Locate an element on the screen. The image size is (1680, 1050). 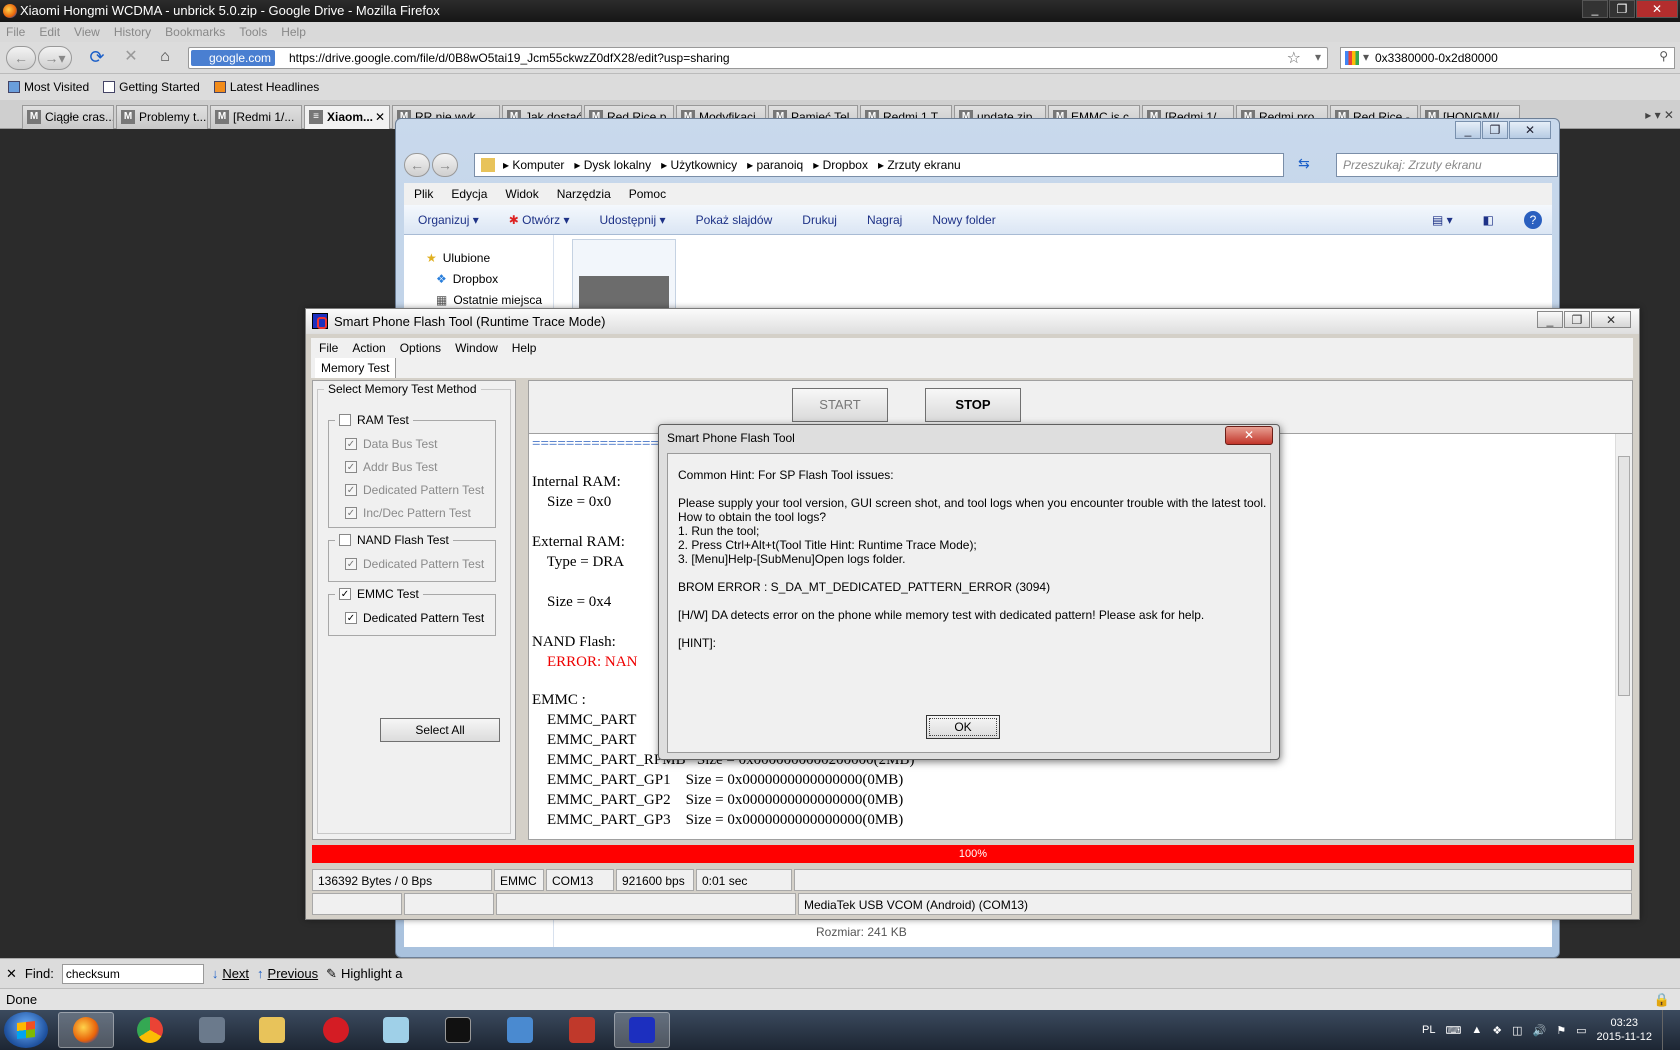
ok-button: OK is located at coordinates (963, 727).